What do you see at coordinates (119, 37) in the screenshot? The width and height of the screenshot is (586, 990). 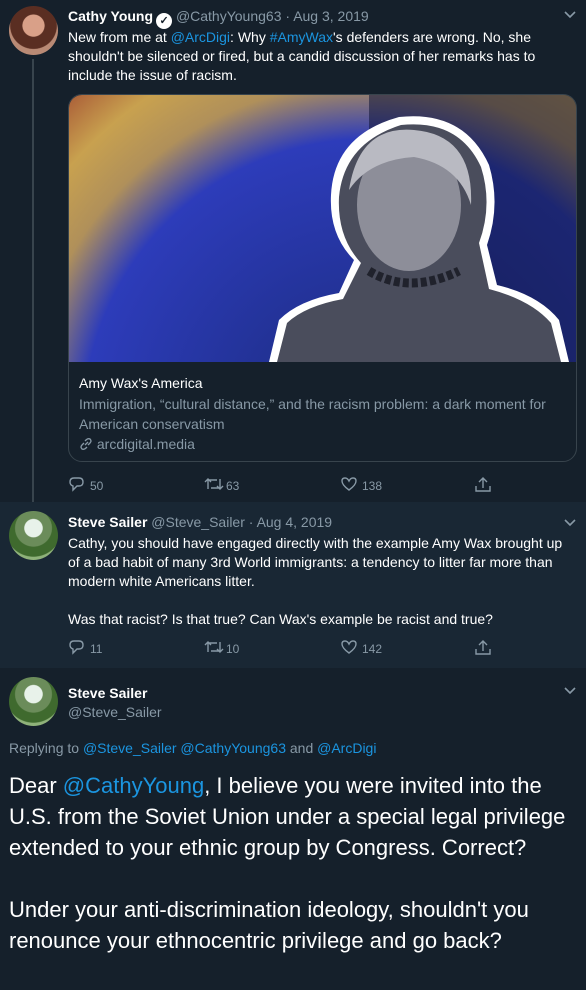 I see `text-segment: New from me at` at bounding box center [119, 37].